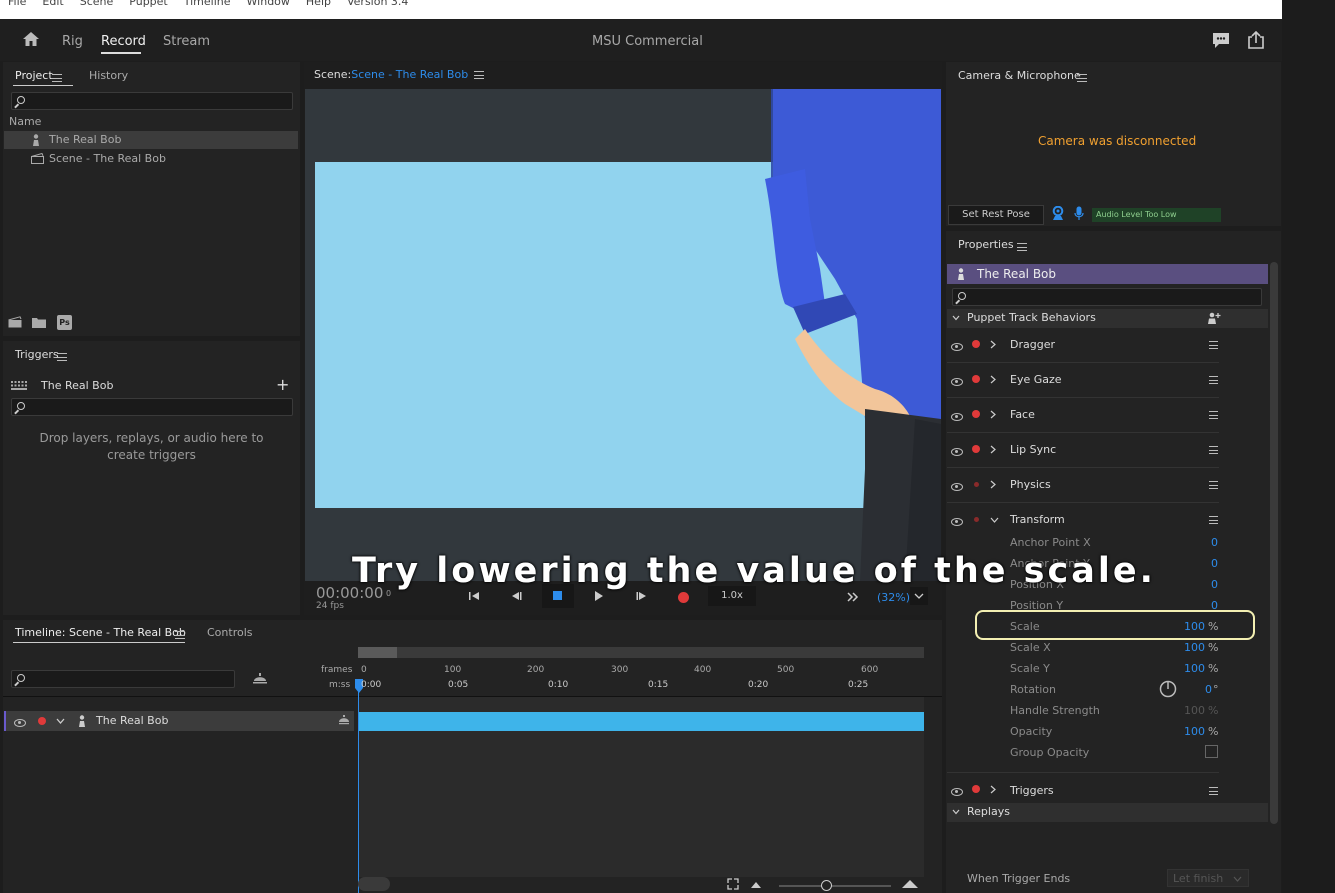 This screenshot has width=1335, height=893. Describe the element at coordinates (835, 886) in the screenshot. I see `timeline-zoom-slider` at that location.